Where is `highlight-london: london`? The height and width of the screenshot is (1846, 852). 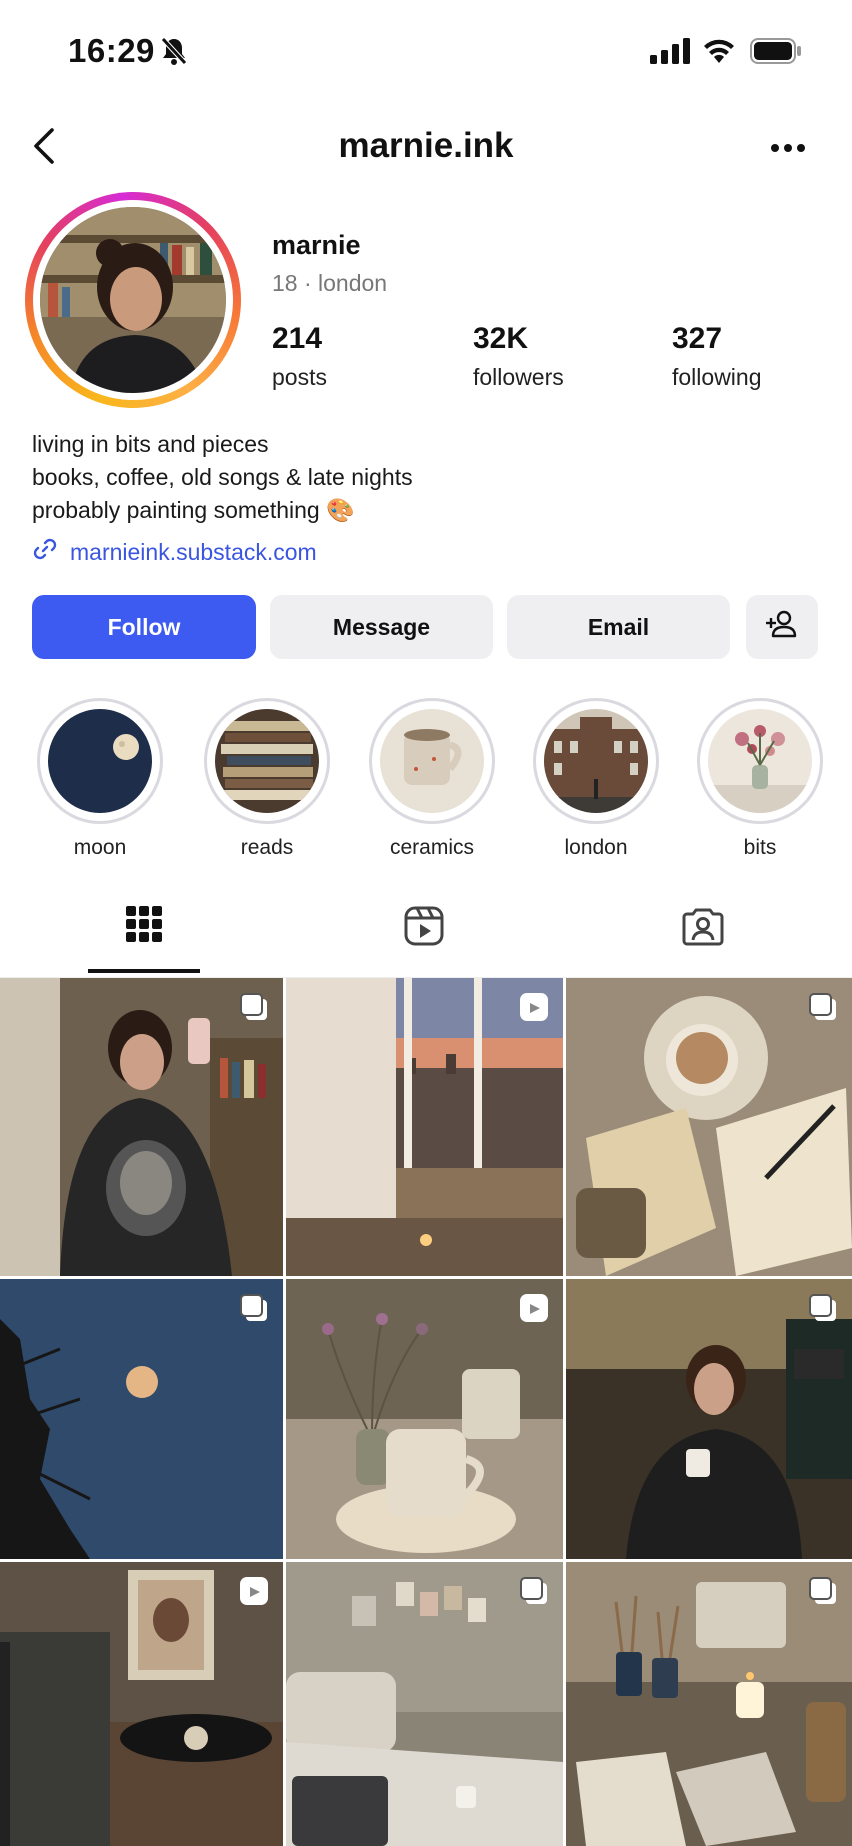
highlight-london: london is located at coordinates (596, 779).